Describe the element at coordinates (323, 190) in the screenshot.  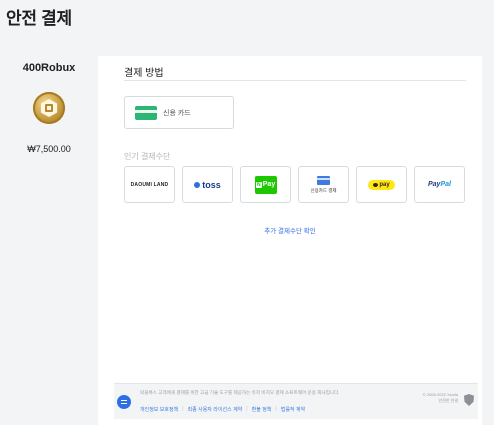
I see `card-pay-label: 신용카드 결제` at that location.